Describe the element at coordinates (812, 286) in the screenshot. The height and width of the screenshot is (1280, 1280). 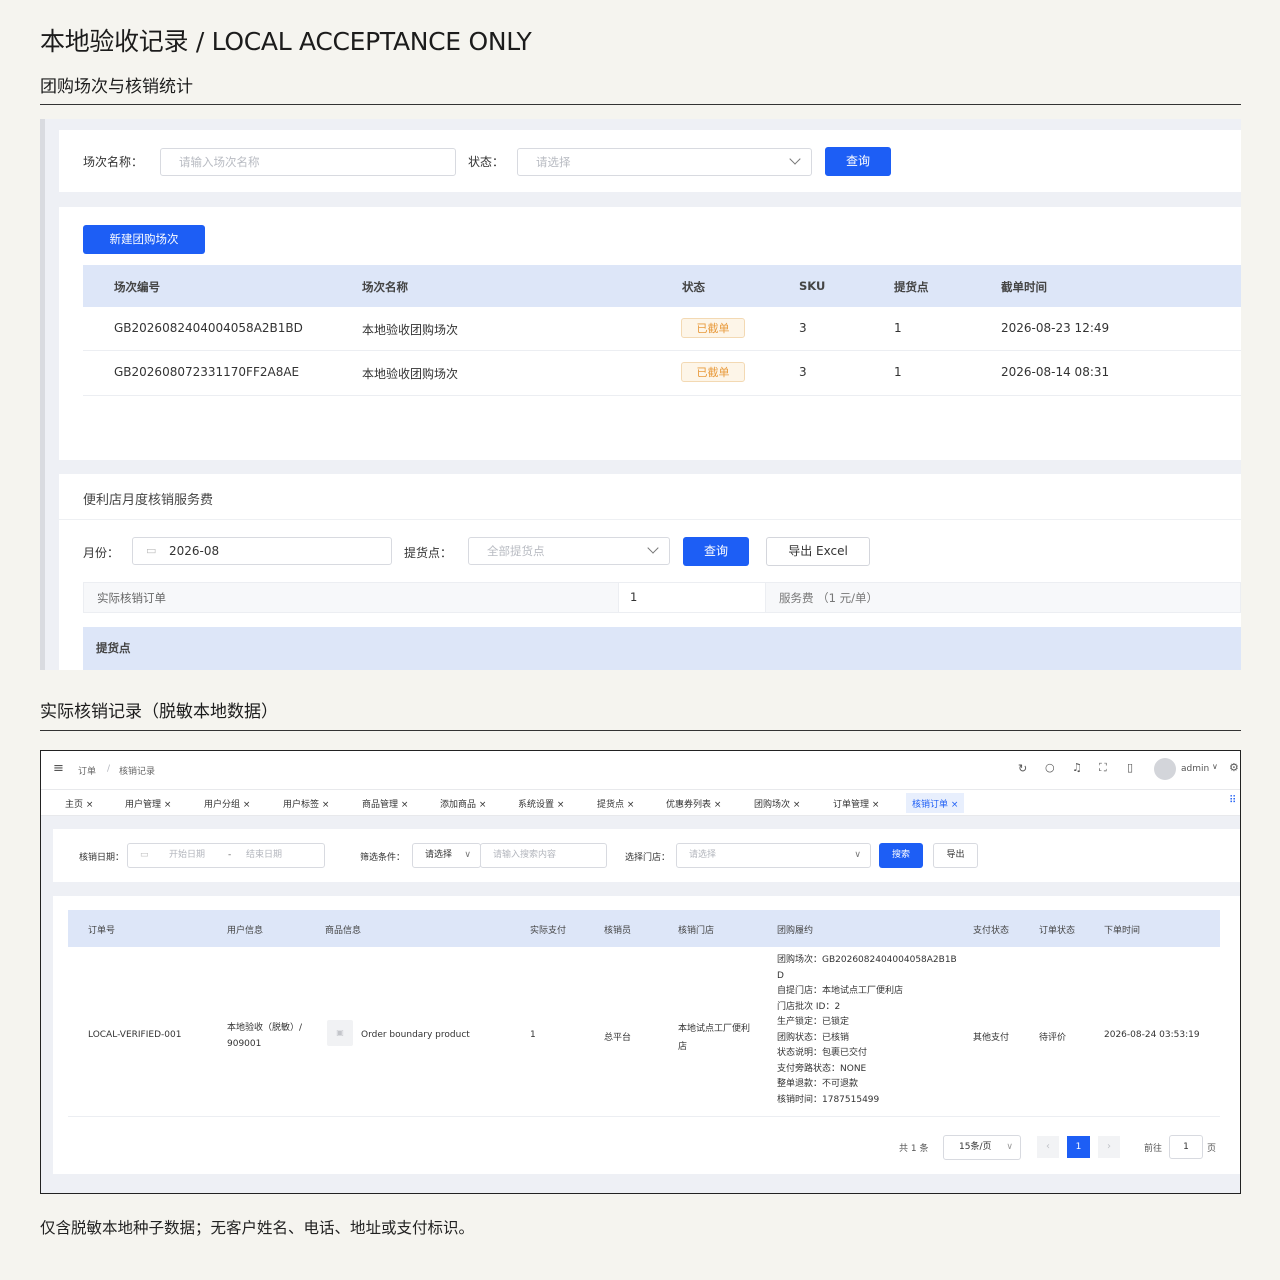
I see `col-sku: SKU` at that location.